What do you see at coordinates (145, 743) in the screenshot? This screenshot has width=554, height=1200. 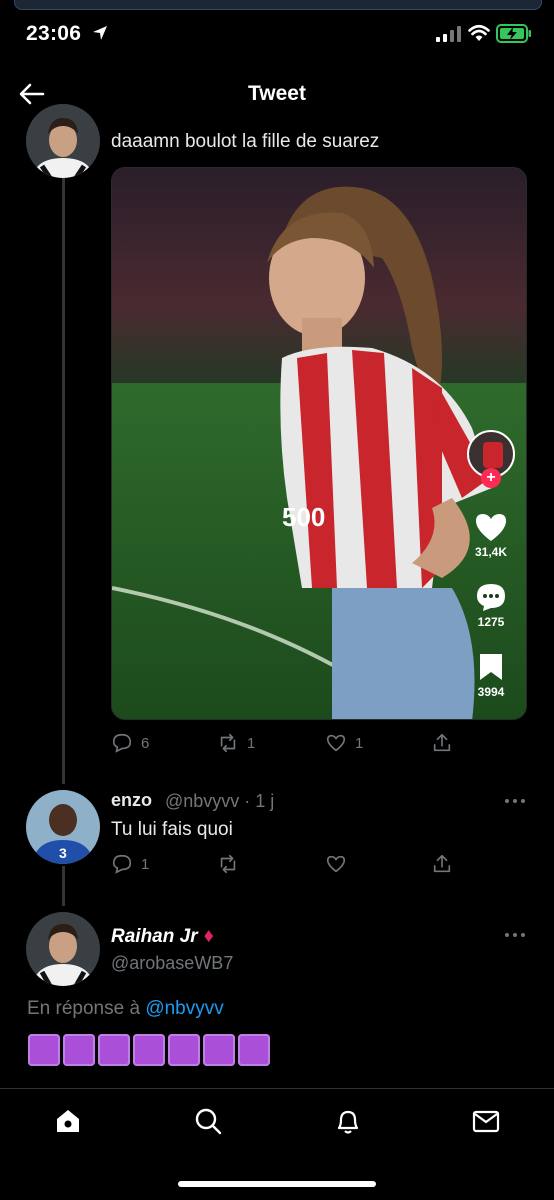 I see `reply-count: 6` at bounding box center [145, 743].